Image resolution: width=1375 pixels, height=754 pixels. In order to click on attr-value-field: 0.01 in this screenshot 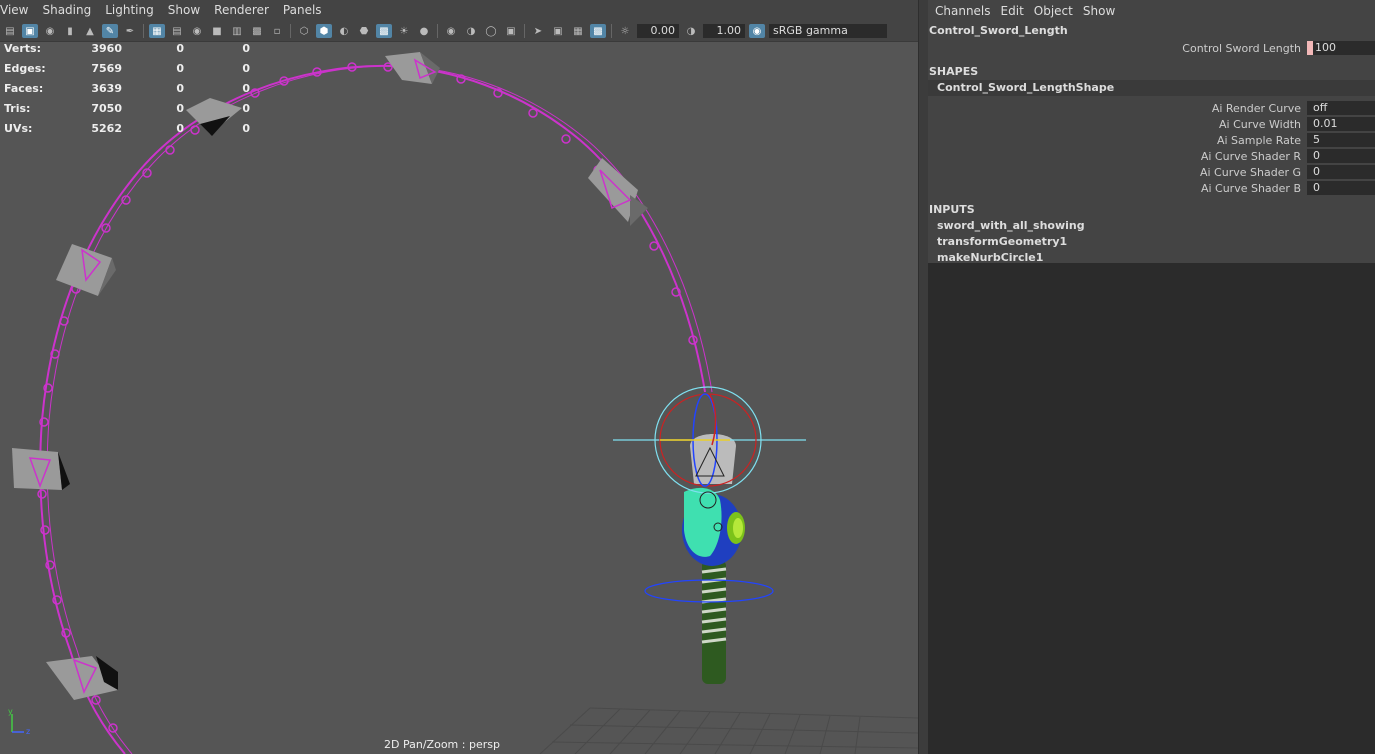, I will do `click(1341, 124)`.